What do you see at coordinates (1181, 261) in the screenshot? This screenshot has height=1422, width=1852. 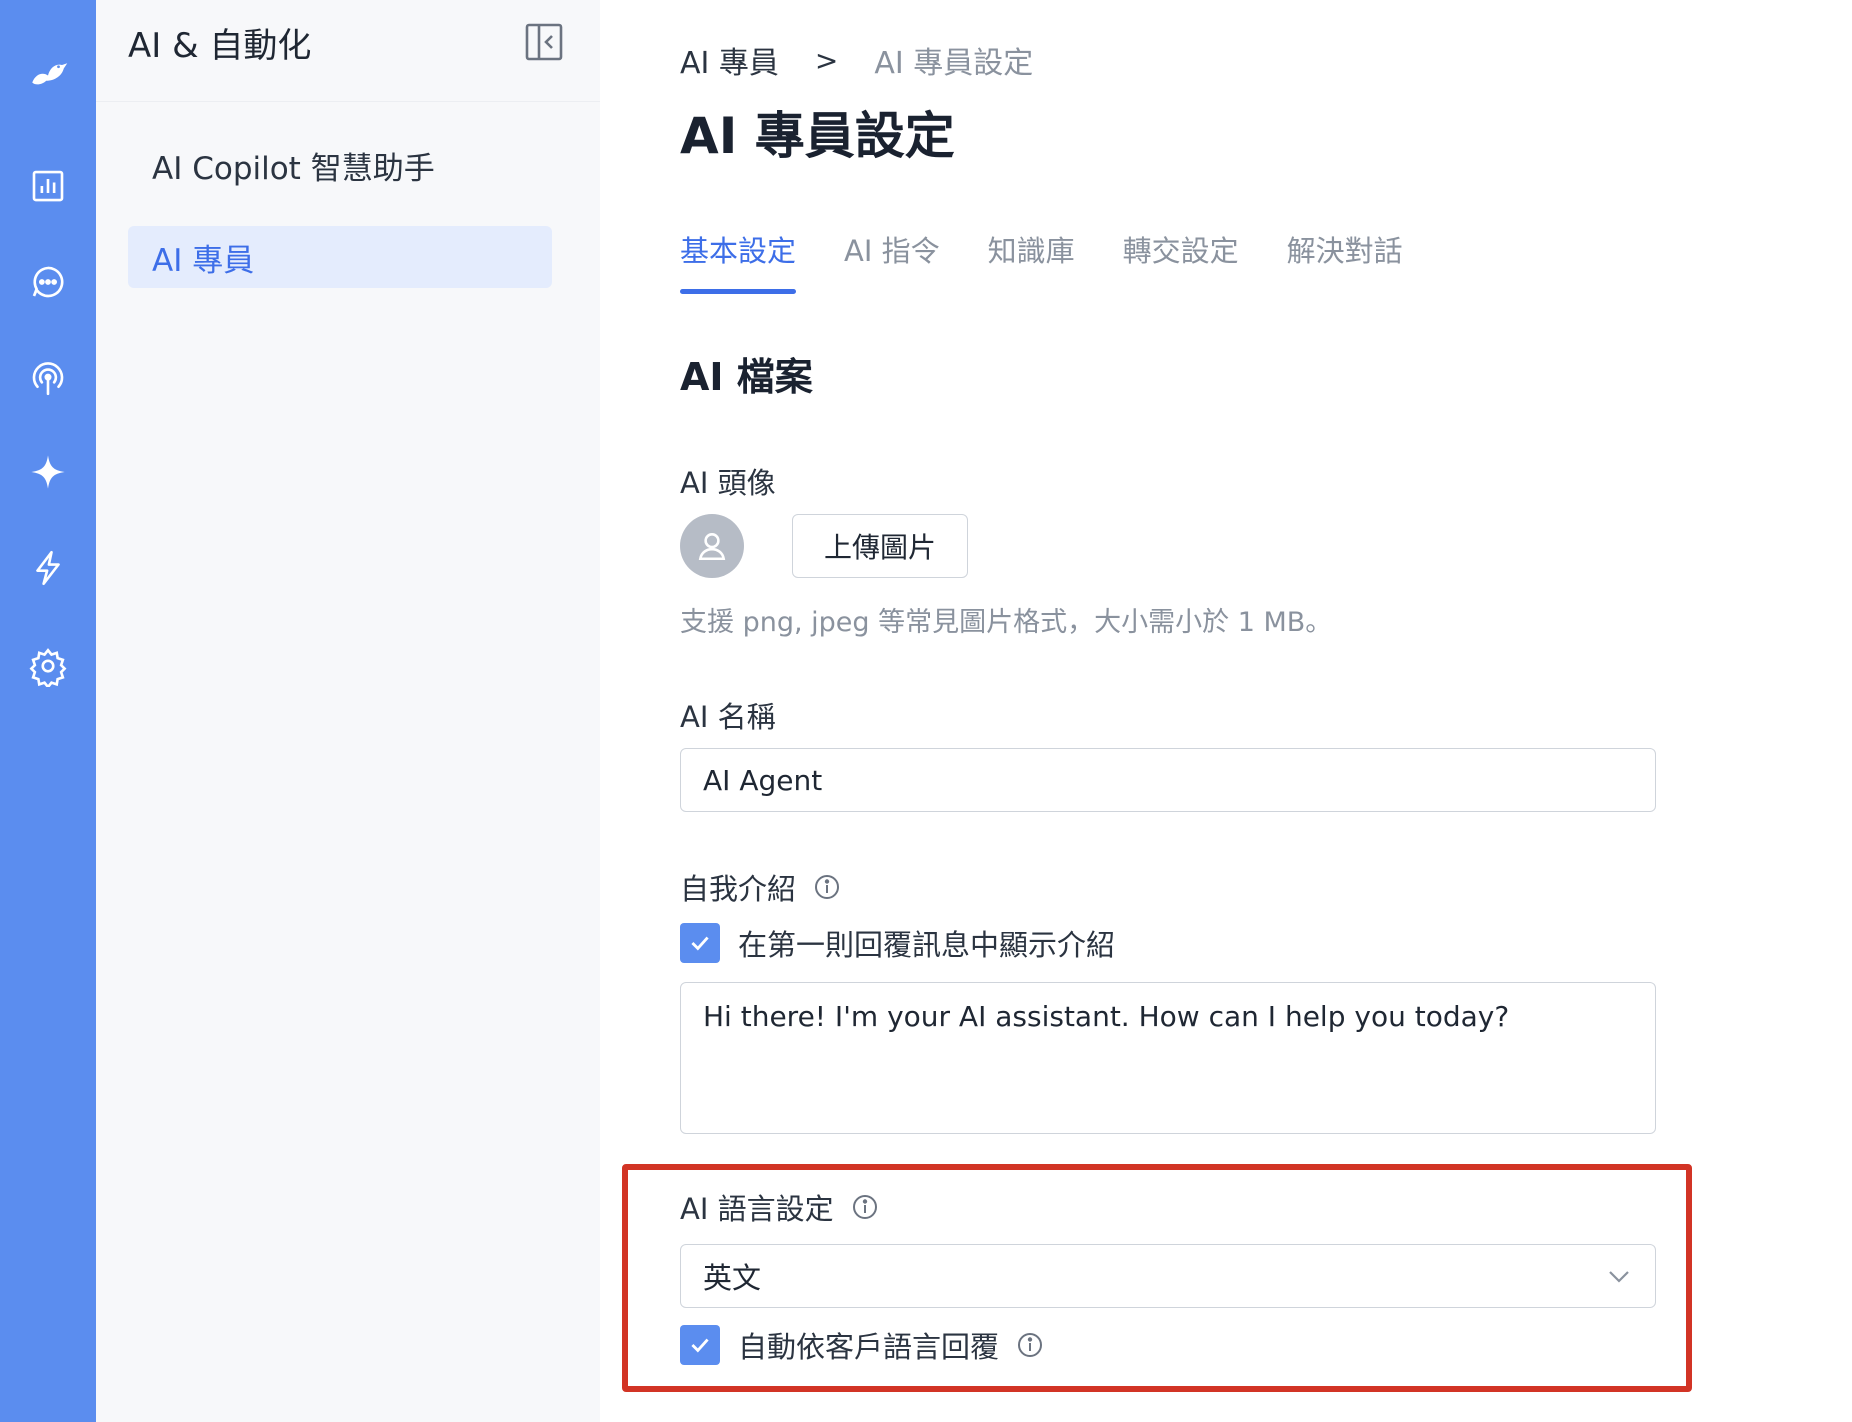 I see `tab-handover-settings: 轉交設定` at bounding box center [1181, 261].